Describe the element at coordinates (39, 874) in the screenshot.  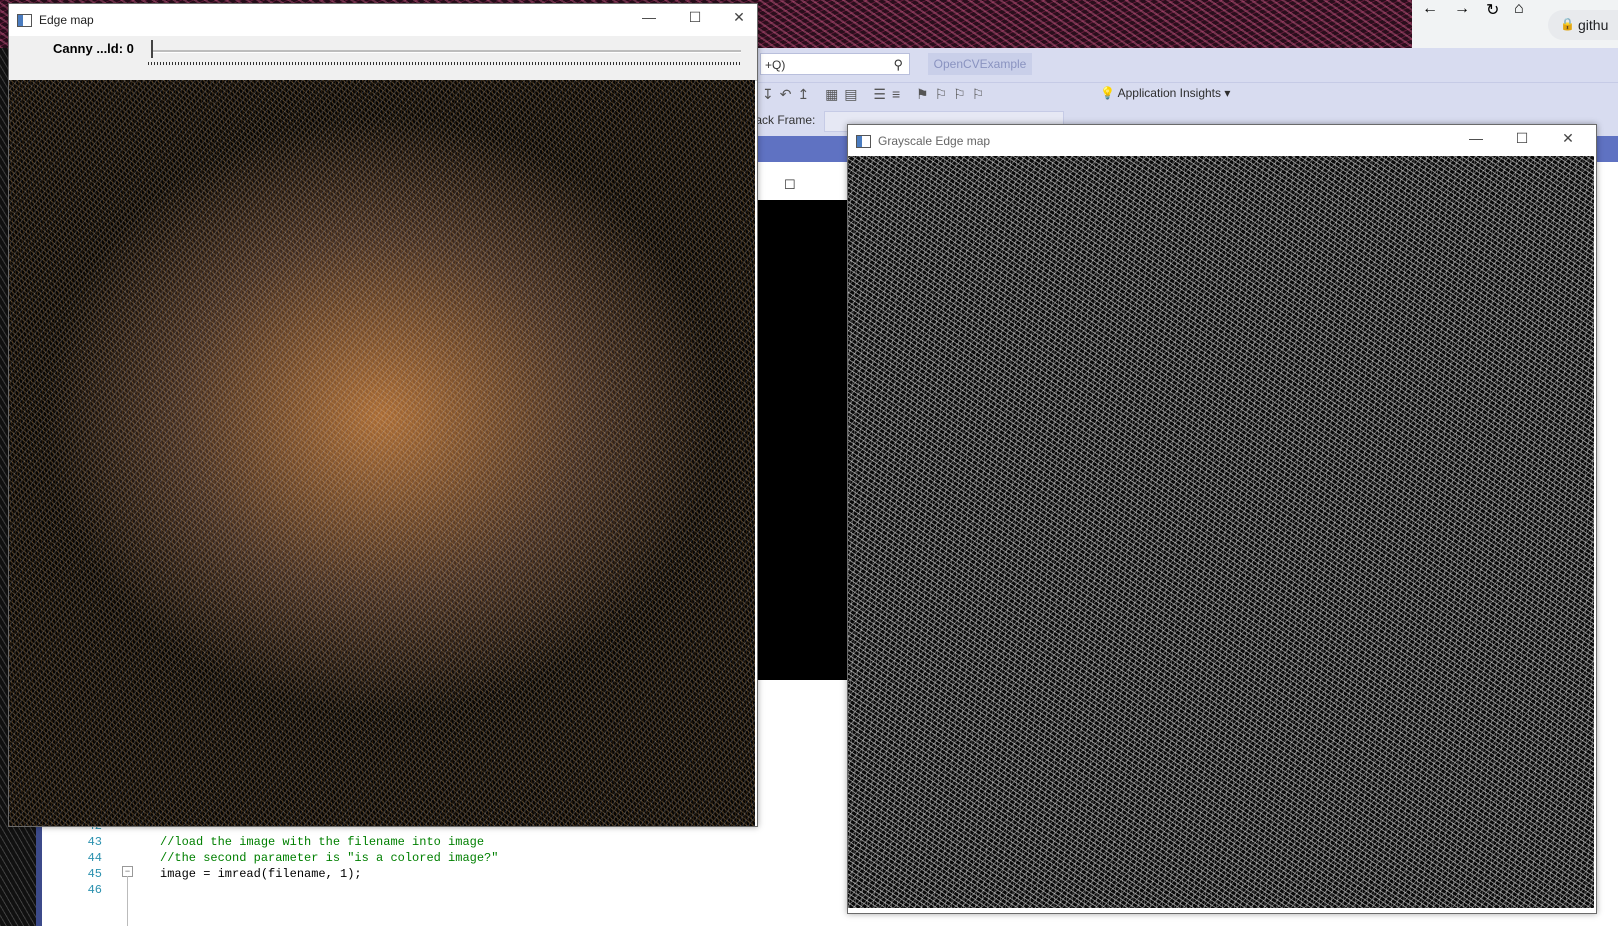
I see `editor-margin` at that location.